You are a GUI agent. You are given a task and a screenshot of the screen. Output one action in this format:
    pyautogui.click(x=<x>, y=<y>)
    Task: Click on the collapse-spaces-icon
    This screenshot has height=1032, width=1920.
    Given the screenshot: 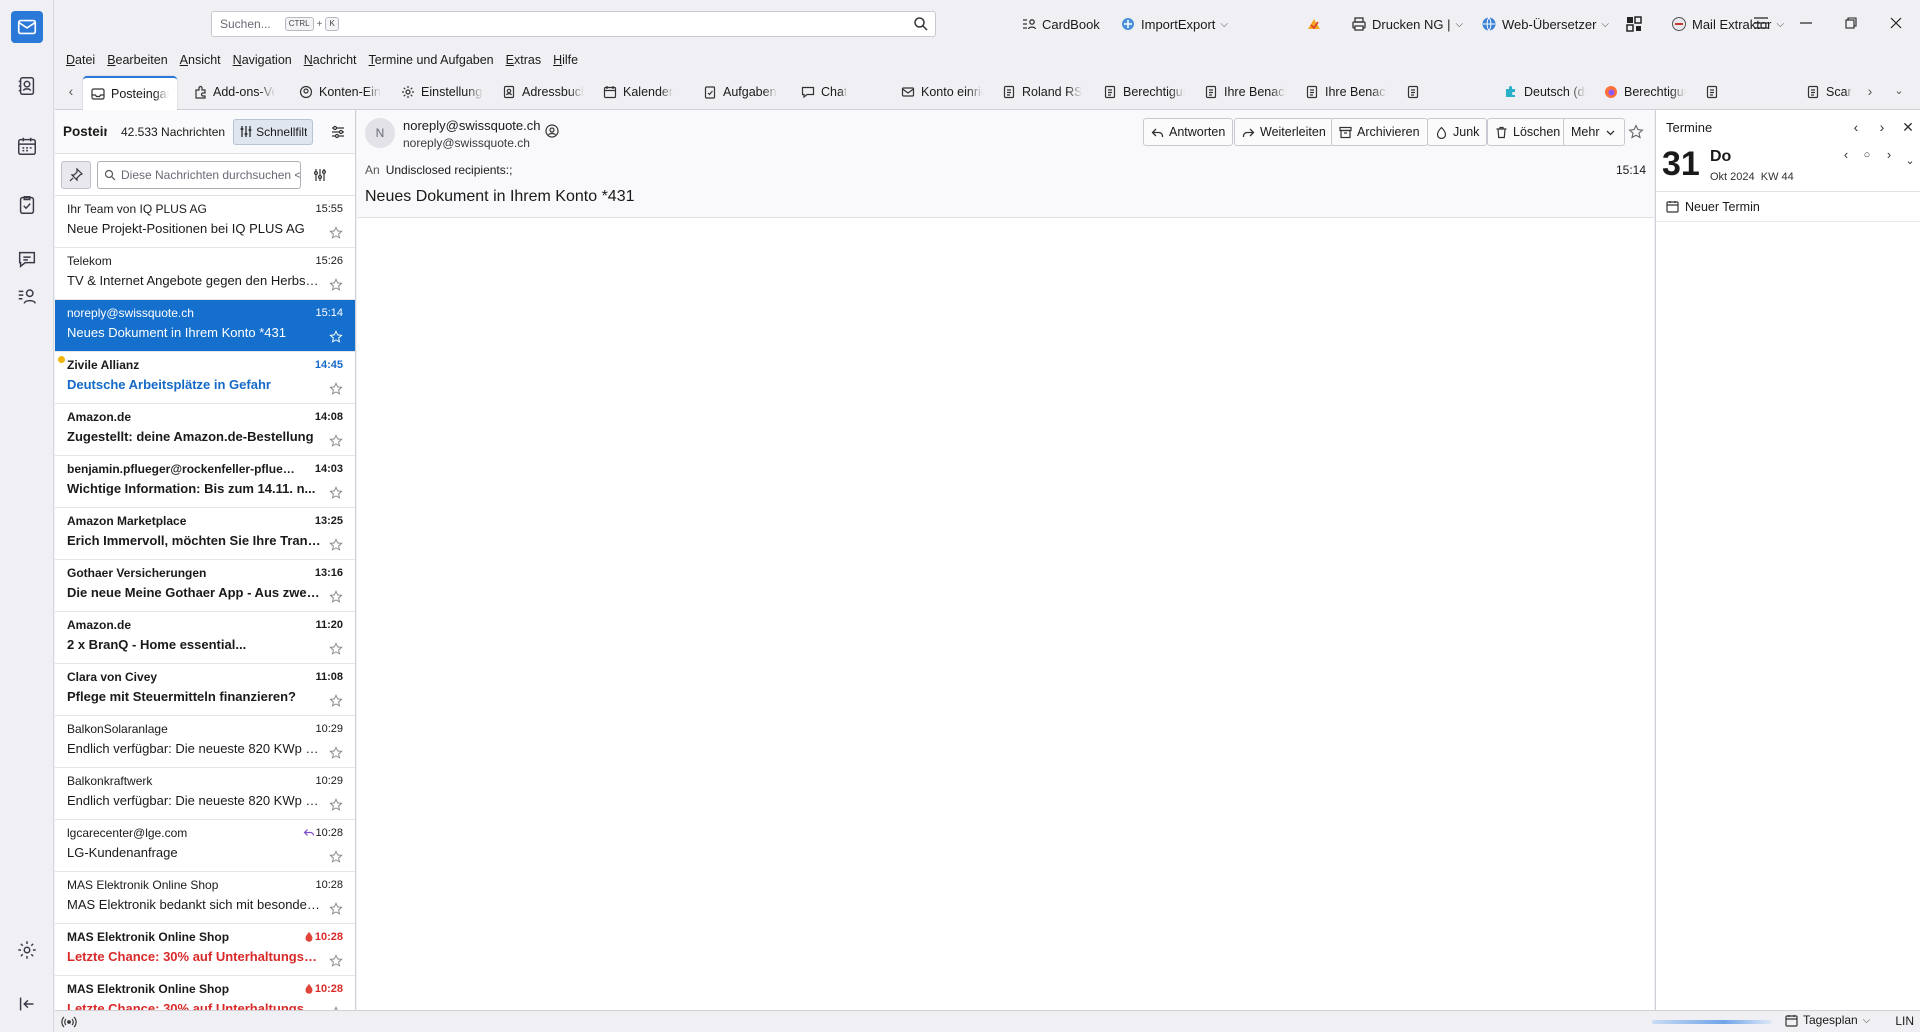 What is the action you would take?
    pyautogui.click(x=27, y=1004)
    